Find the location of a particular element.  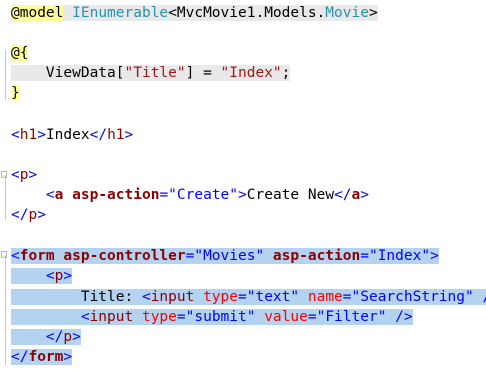

code-token: @{ is located at coordinates (20, 53).